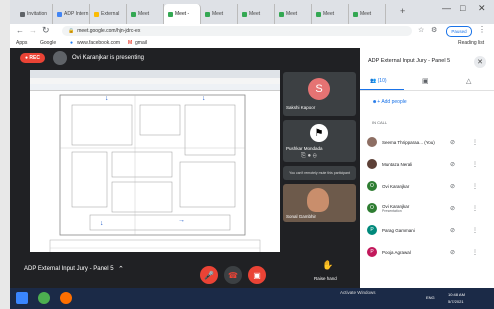  What do you see at coordinates (373, 81) in the screenshot?
I see `people-icon: 👥` at bounding box center [373, 81].